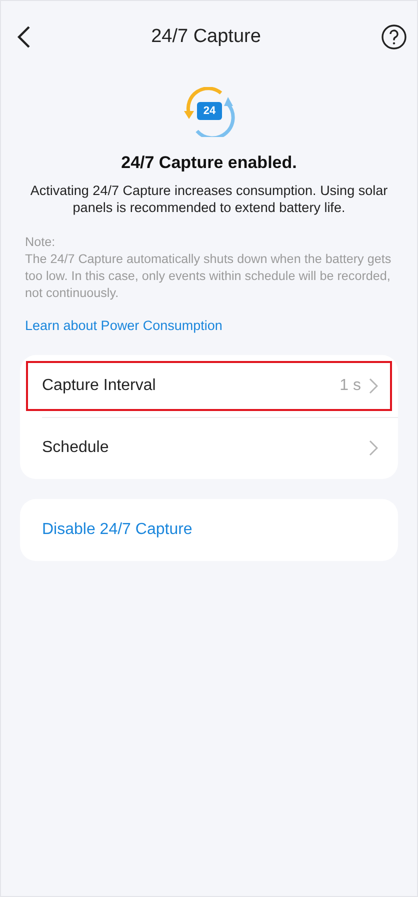 This screenshot has height=897, width=418. I want to click on settings-row: Capture Interval 1 s, so click(209, 386).